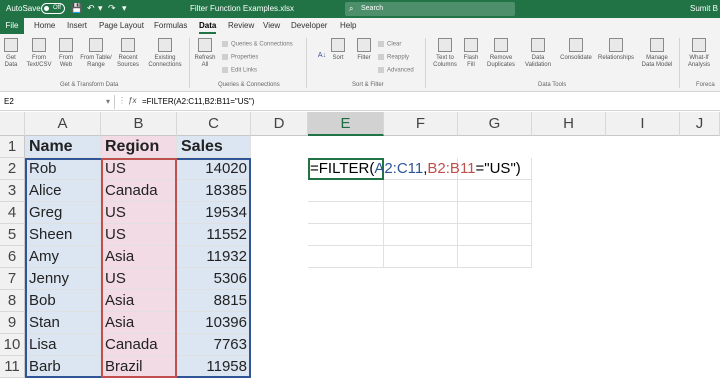 The height and width of the screenshot is (383, 720). Describe the element at coordinates (279, 124) in the screenshot. I see `column-header-d: D` at that location.